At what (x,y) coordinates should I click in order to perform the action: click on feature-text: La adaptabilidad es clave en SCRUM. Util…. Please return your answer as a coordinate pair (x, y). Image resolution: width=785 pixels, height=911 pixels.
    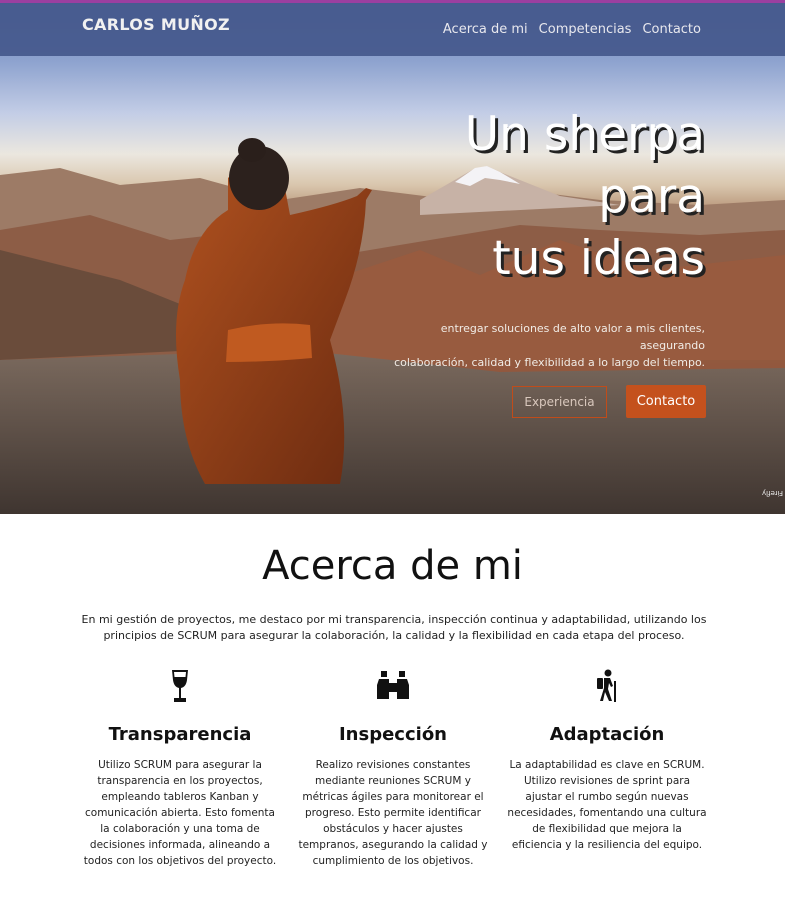
    Looking at the image, I should click on (607, 805).